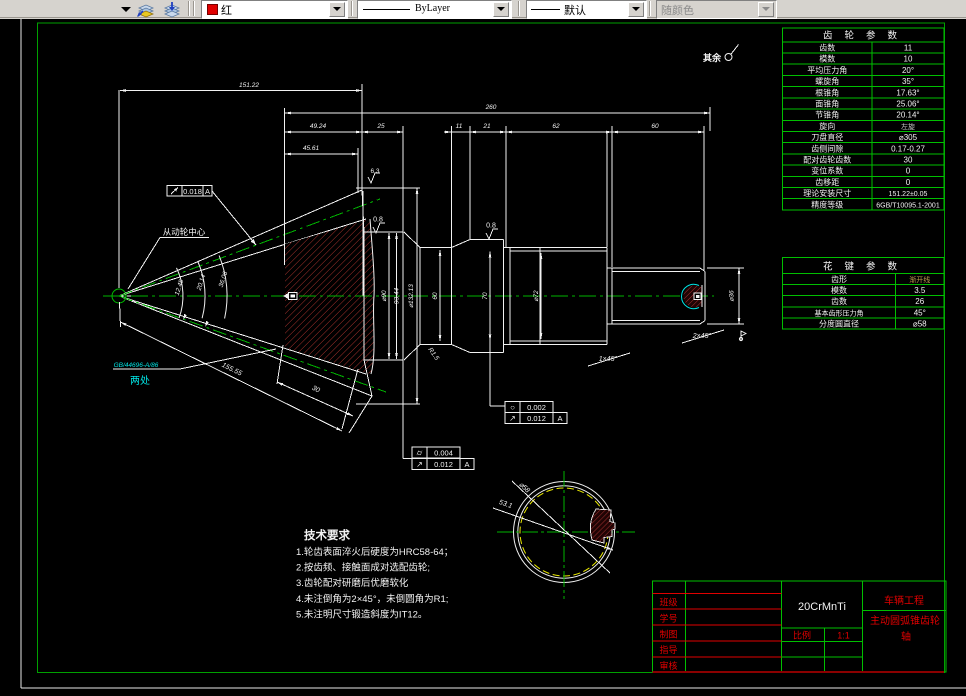 The image size is (966, 696). Describe the element at coordinates (668, 649) in the screenshot. I see `svg-text: 指导` at that location.